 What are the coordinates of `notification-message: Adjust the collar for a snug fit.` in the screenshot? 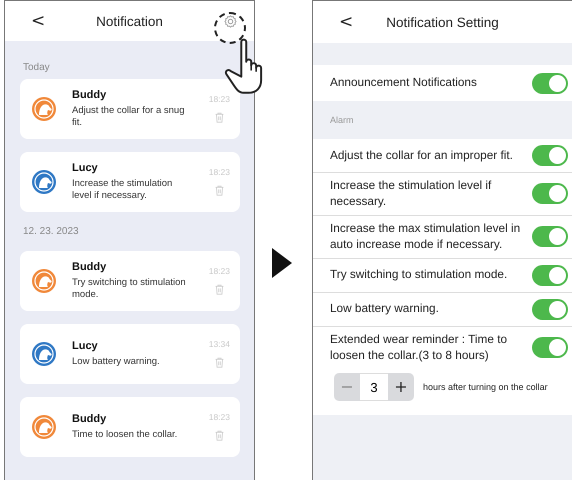 It's located at (129, 117).